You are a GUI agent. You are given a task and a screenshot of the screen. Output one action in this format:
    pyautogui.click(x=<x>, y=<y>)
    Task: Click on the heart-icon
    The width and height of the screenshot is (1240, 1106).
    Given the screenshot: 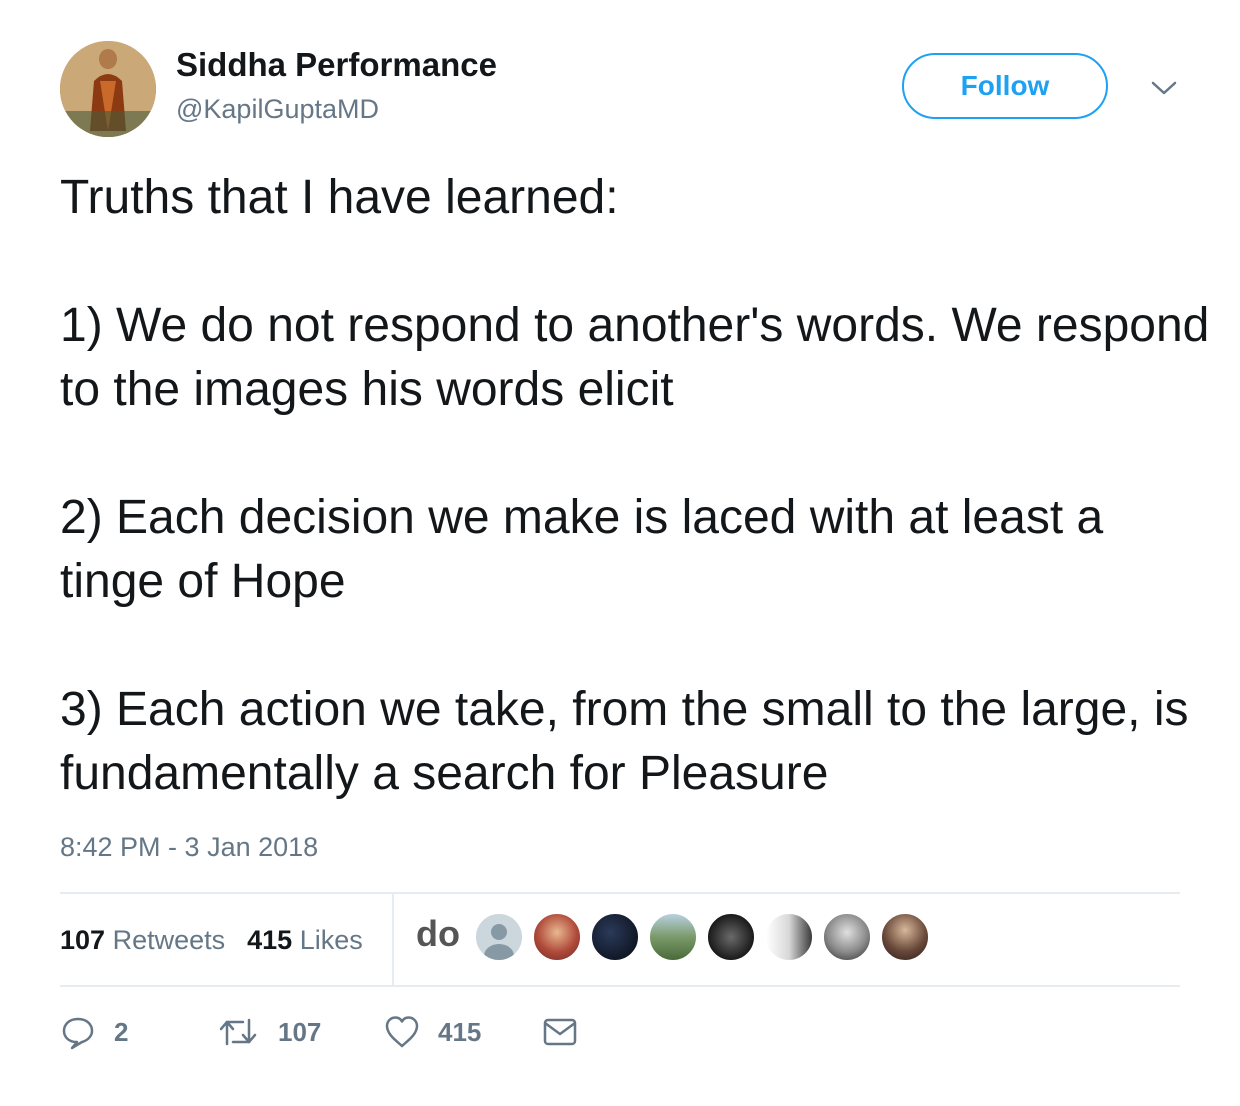 What is the action you would take?
    pyautogui.click(x=402, y=1032)
    